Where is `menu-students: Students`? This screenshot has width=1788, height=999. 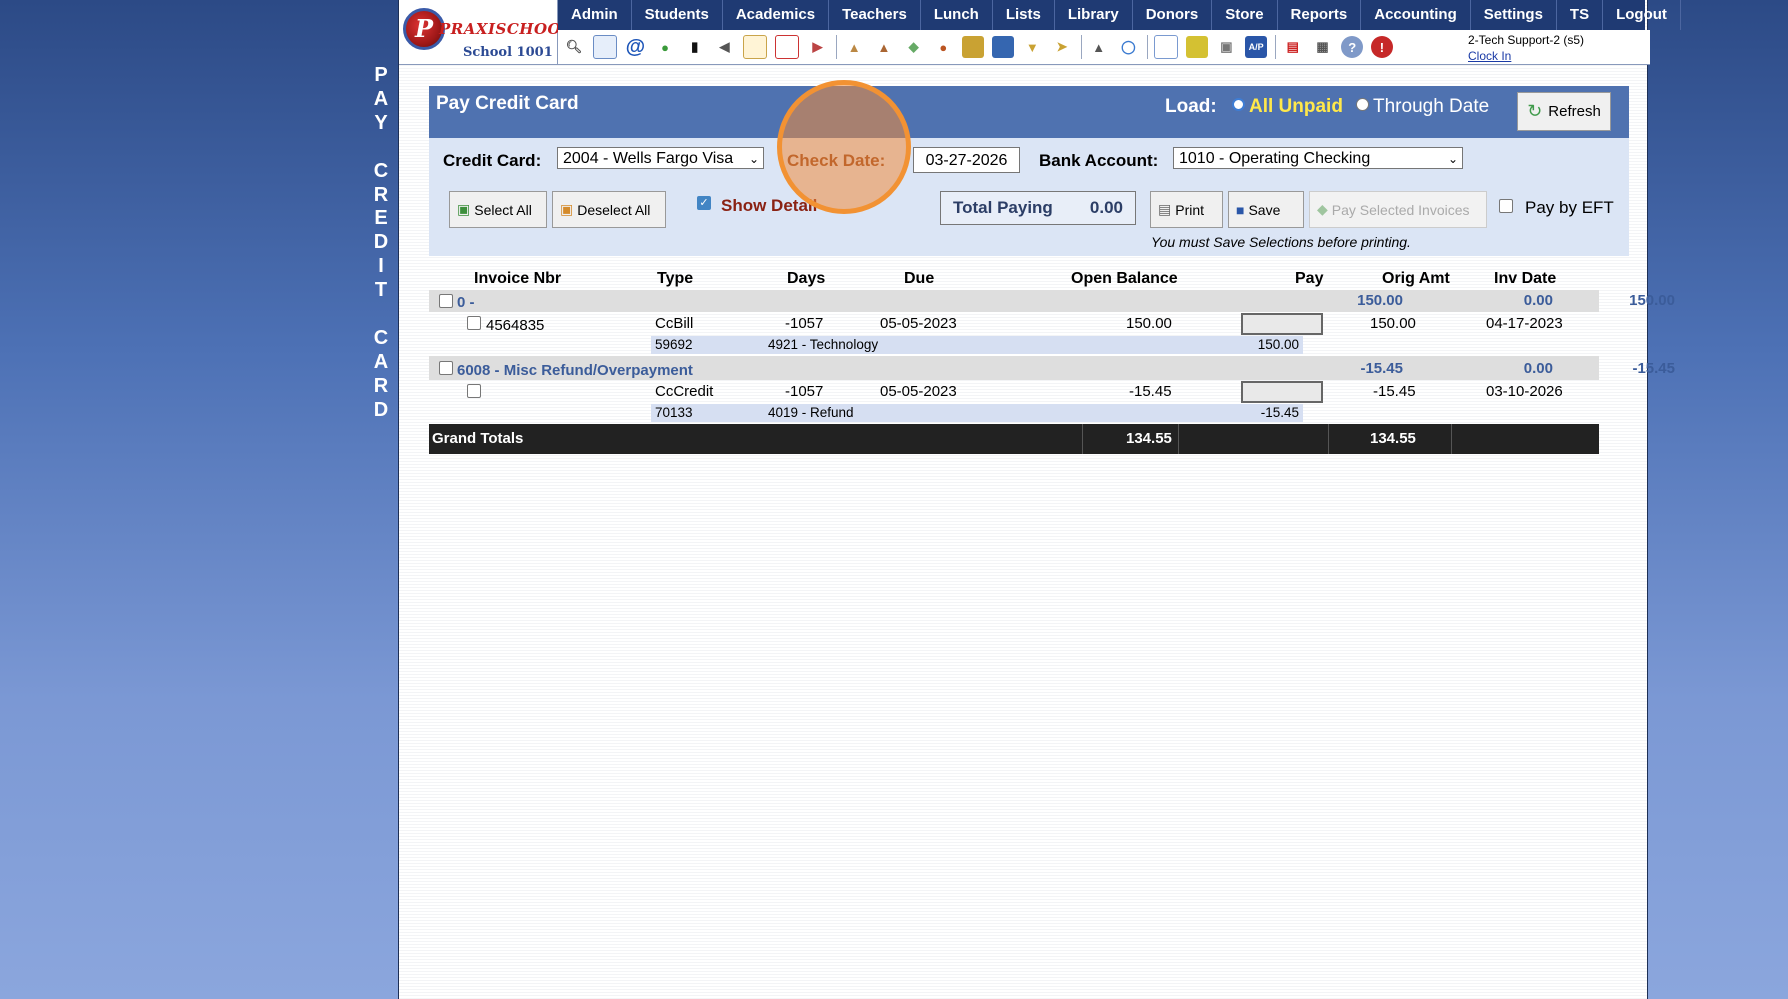 menu-students: Students is located at coordinates (677, 15).